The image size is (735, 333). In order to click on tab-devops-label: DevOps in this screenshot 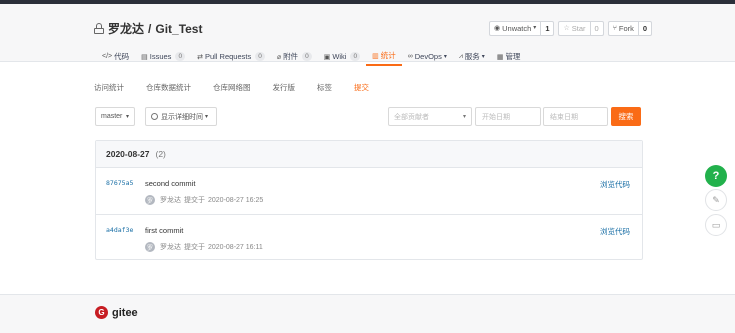, I will do `click(428, 56)`.